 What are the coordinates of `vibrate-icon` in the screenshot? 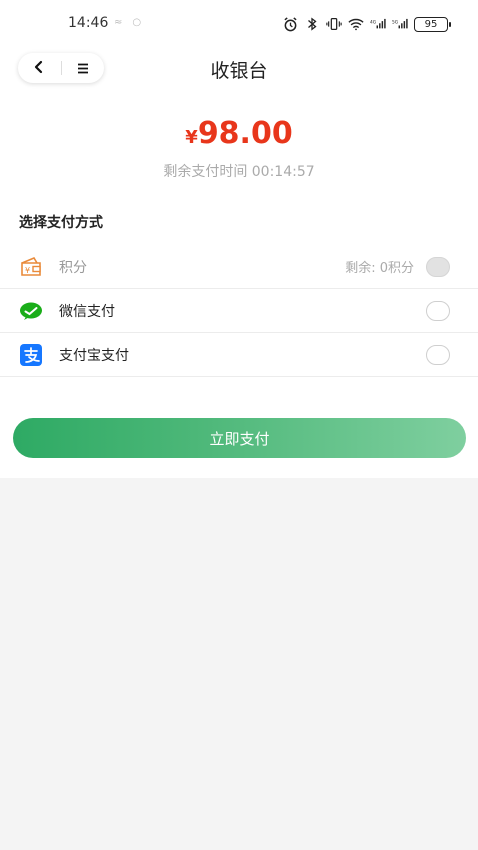 It's located at (334, 24).